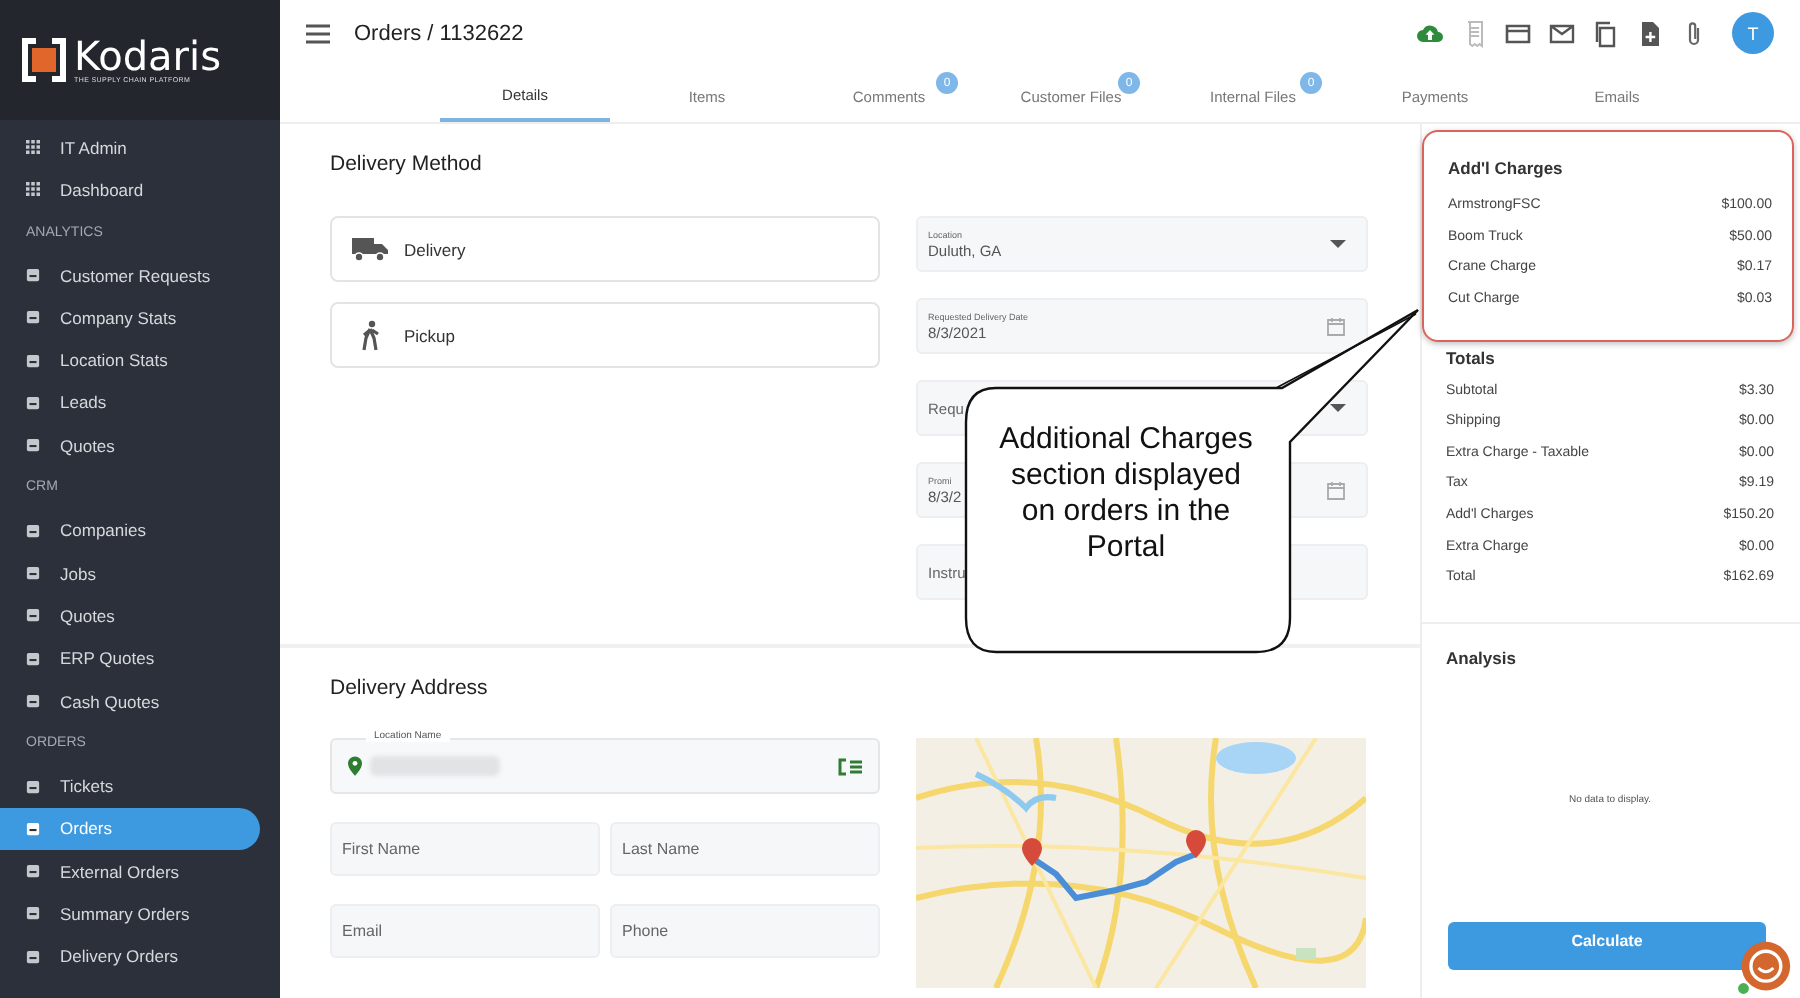 Image resolution: width=1800 pixels, height=998 pixels. Describe the element at coordinates (439, 33) in the screenshot. I see `page-title: Orders / 1132622` at that location.